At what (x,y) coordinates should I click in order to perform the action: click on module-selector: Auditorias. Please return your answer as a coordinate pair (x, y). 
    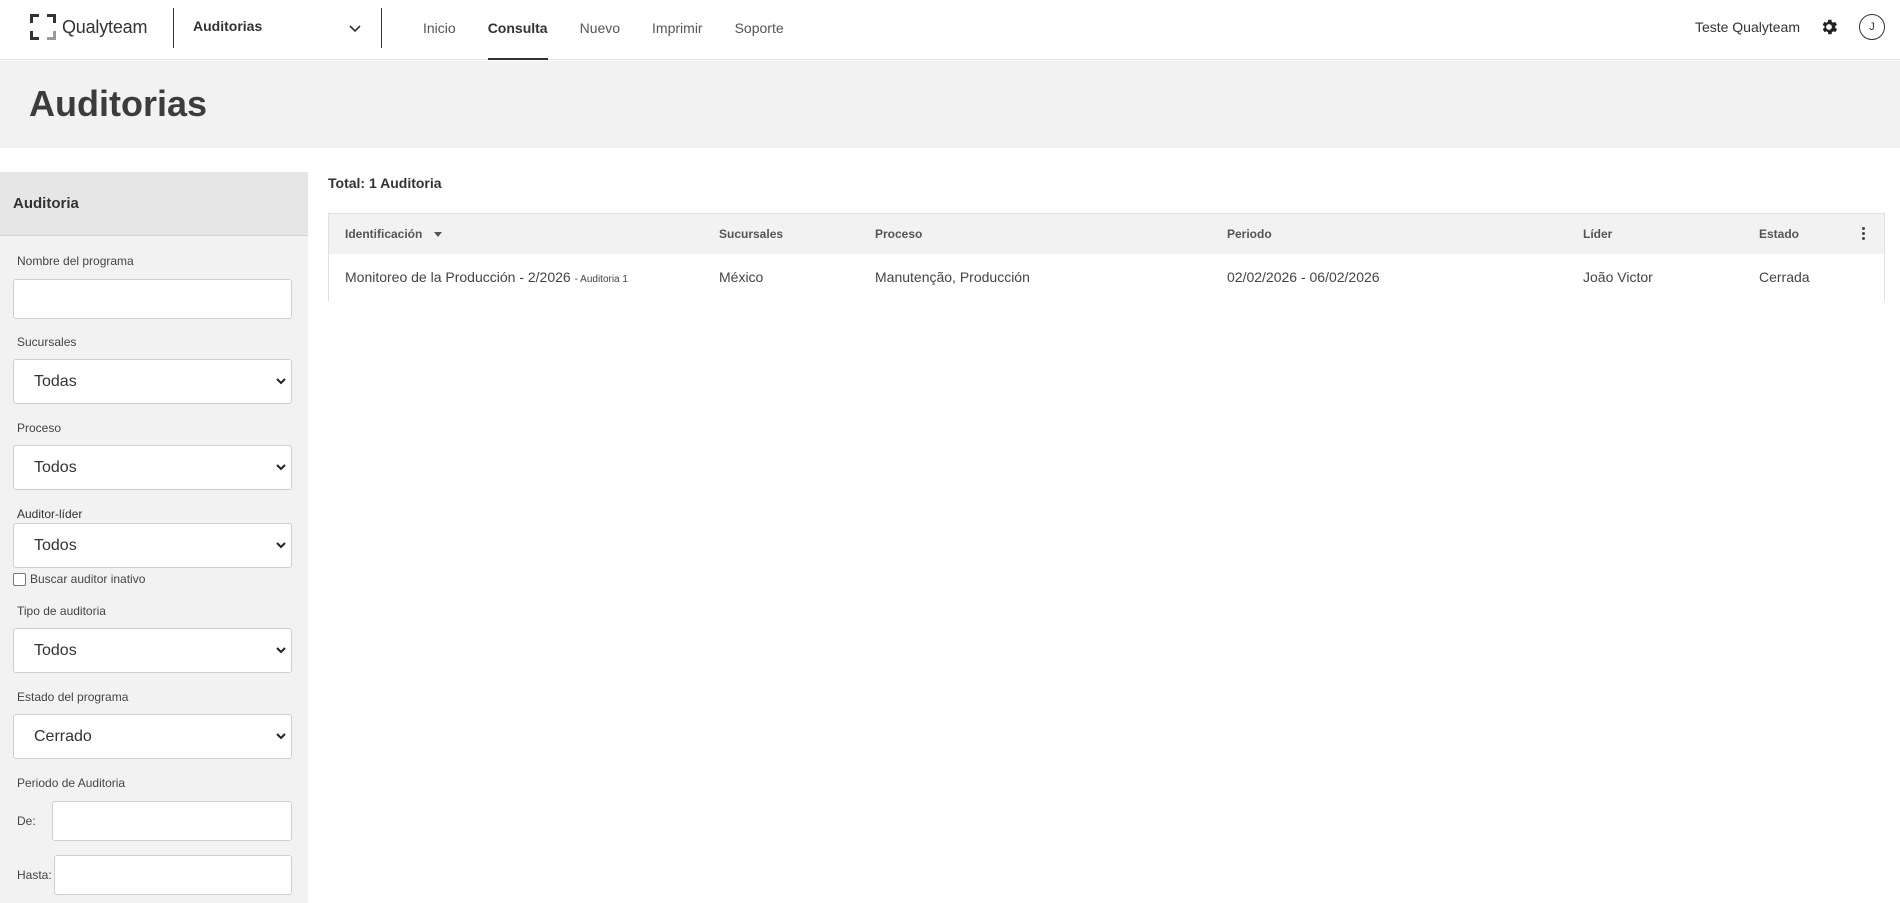
    Looking at the image, I should click on (278, 29).